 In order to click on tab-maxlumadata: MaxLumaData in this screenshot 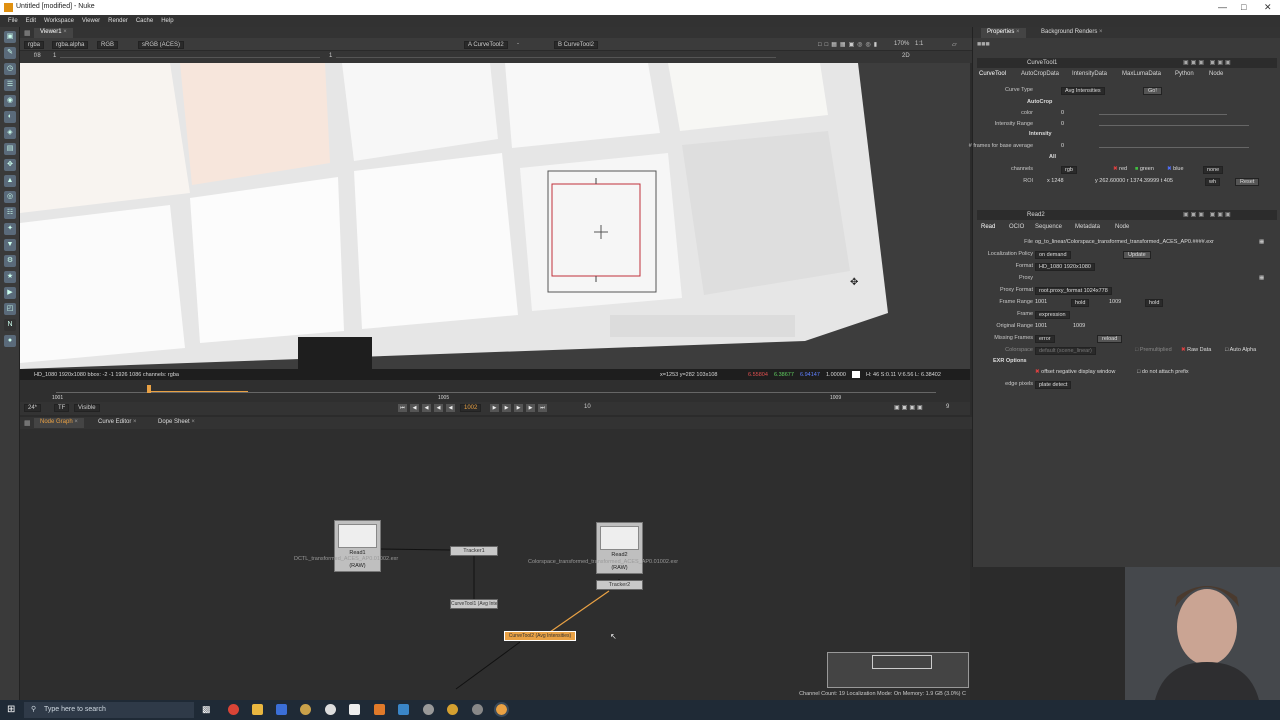, I will do `click(1141, 74)`.